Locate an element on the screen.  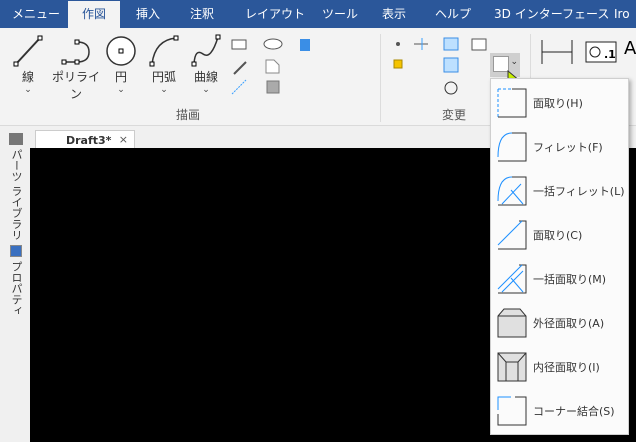
draw-group-label: 描画 is located at coordinates (188, 115).